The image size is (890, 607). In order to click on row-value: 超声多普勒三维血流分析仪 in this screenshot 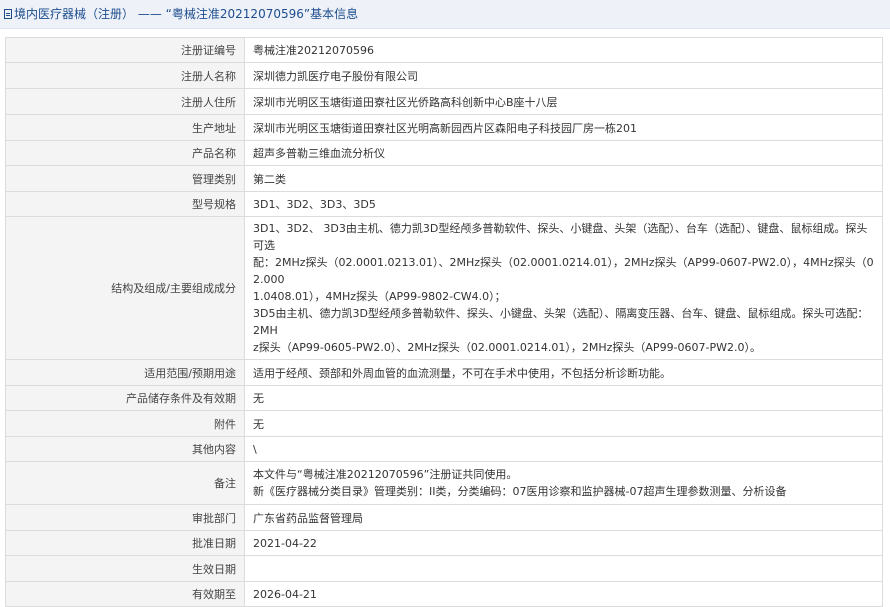, I will do `click(563, 153)`.